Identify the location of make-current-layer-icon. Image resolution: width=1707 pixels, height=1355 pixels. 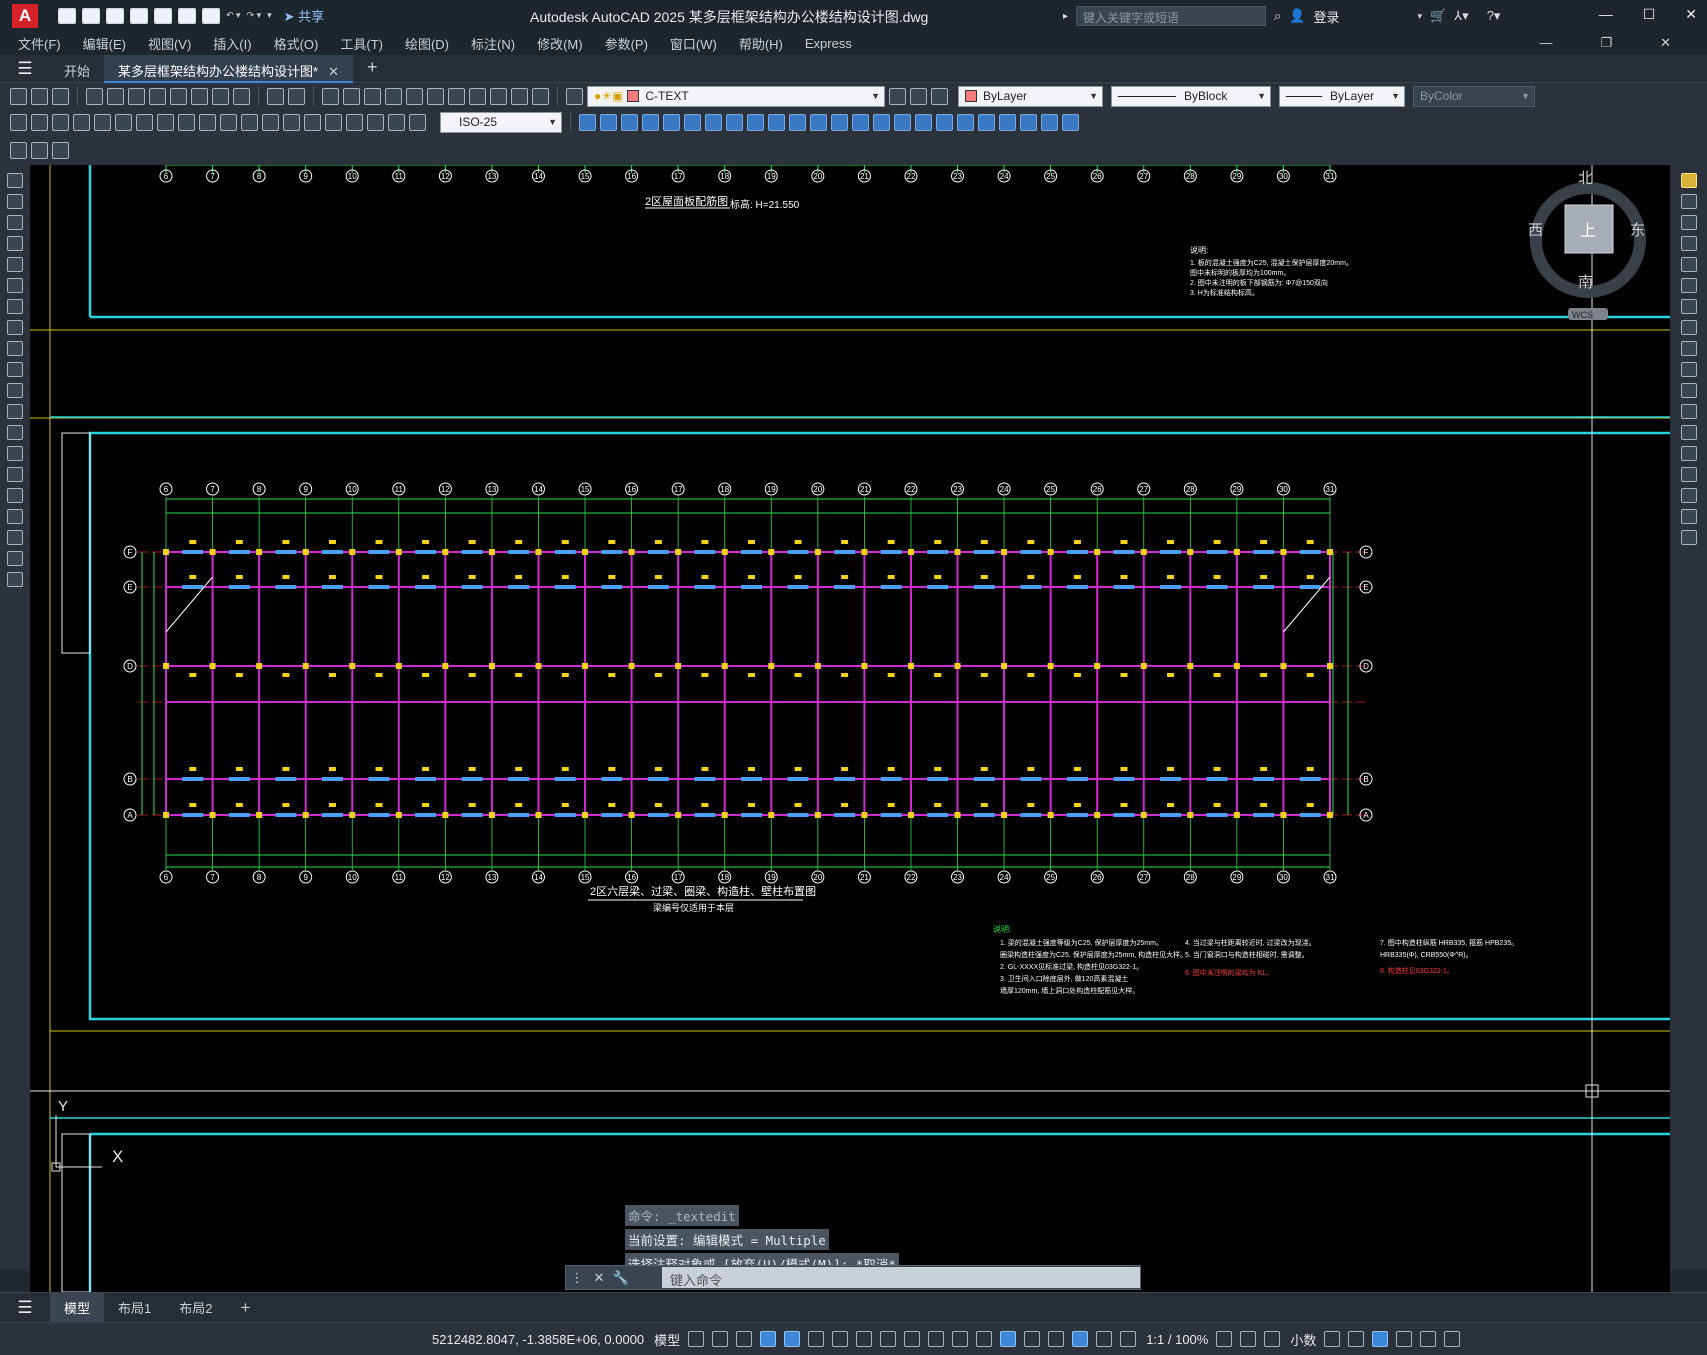
(897, 96).